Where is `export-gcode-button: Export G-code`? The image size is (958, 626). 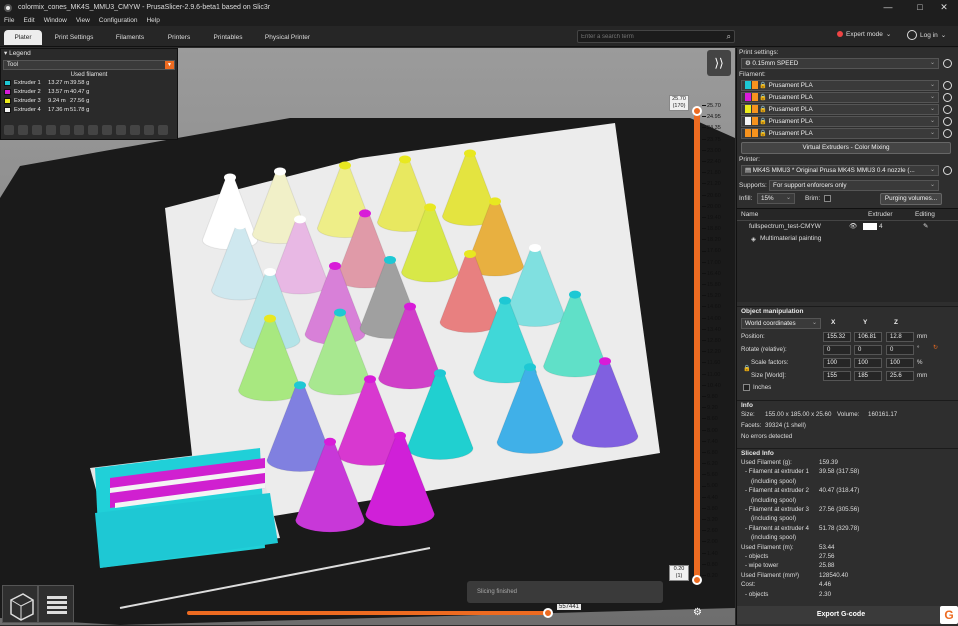 export-gcode-button: Export G-code is located at coordinates (841, 615).